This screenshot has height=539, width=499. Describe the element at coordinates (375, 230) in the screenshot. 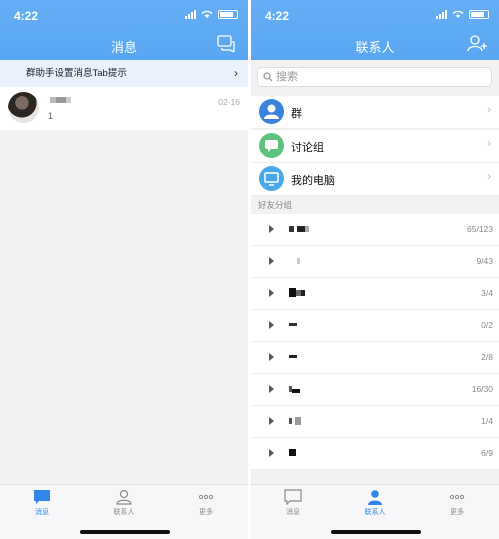

I see `friend-group-row: 65/123` at that location.